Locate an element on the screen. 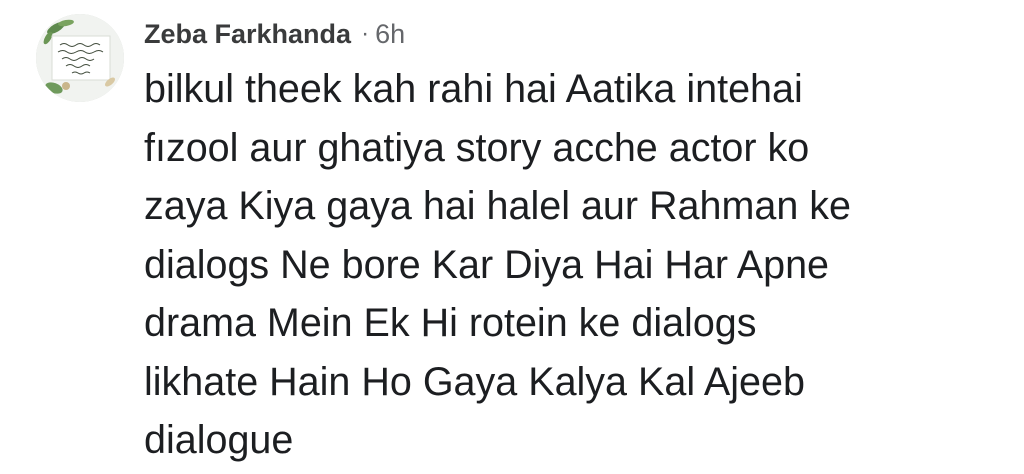 This screenshot has width=1024, height=474. profile-picture-calligraphy-icon is located at coordinates (80, 58).